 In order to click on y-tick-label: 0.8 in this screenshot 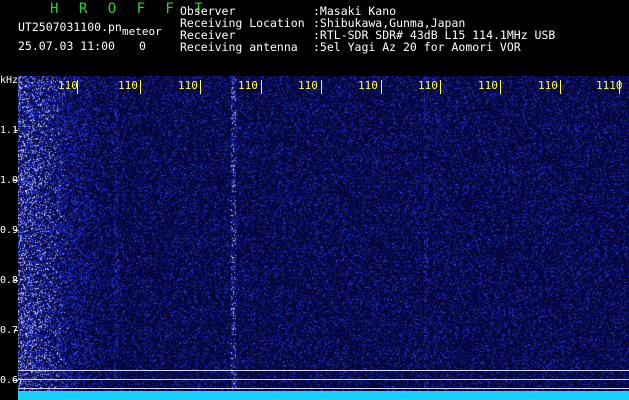, I will do `click(9, 280)`.